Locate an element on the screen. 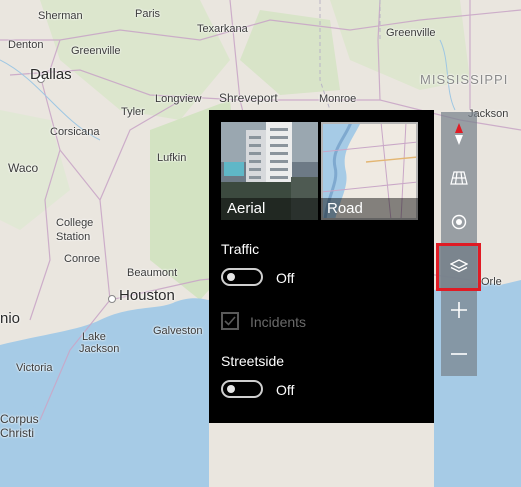  city-label: Station is located at coordinates (73, 237).